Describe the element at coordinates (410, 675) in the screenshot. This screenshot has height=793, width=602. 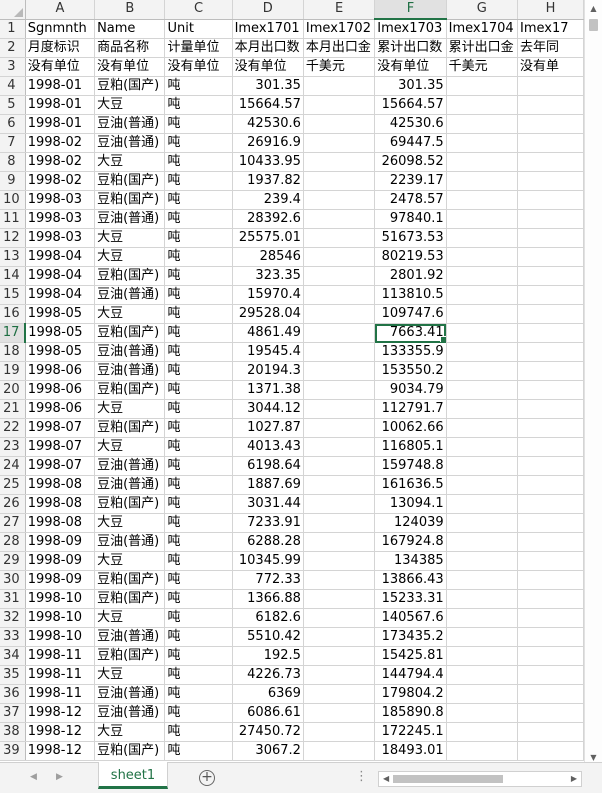
I see `cell-f35: 144794.4` at that location.